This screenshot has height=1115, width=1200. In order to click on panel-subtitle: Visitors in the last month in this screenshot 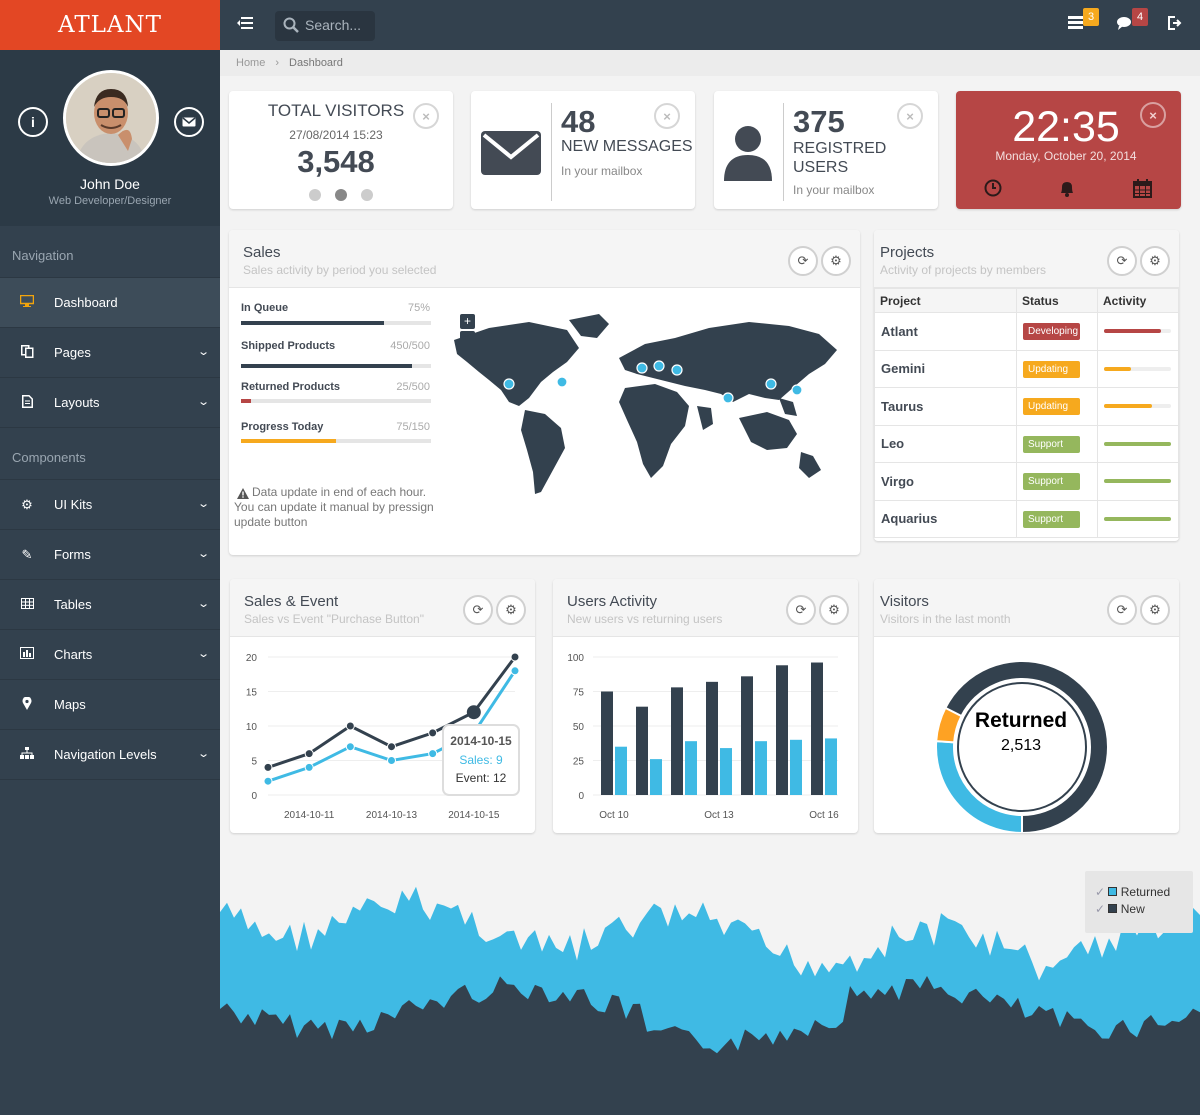, I will do `click(945, 619)`.